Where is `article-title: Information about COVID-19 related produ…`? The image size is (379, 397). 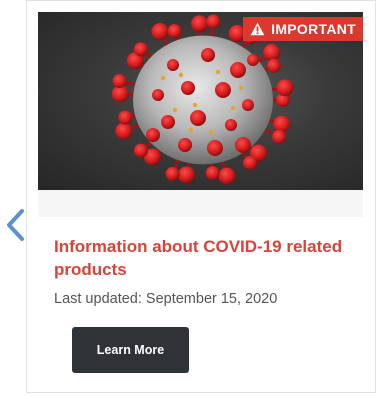
article-title: Information about COVID-19 related produ… is located at coordinates (209, 258).